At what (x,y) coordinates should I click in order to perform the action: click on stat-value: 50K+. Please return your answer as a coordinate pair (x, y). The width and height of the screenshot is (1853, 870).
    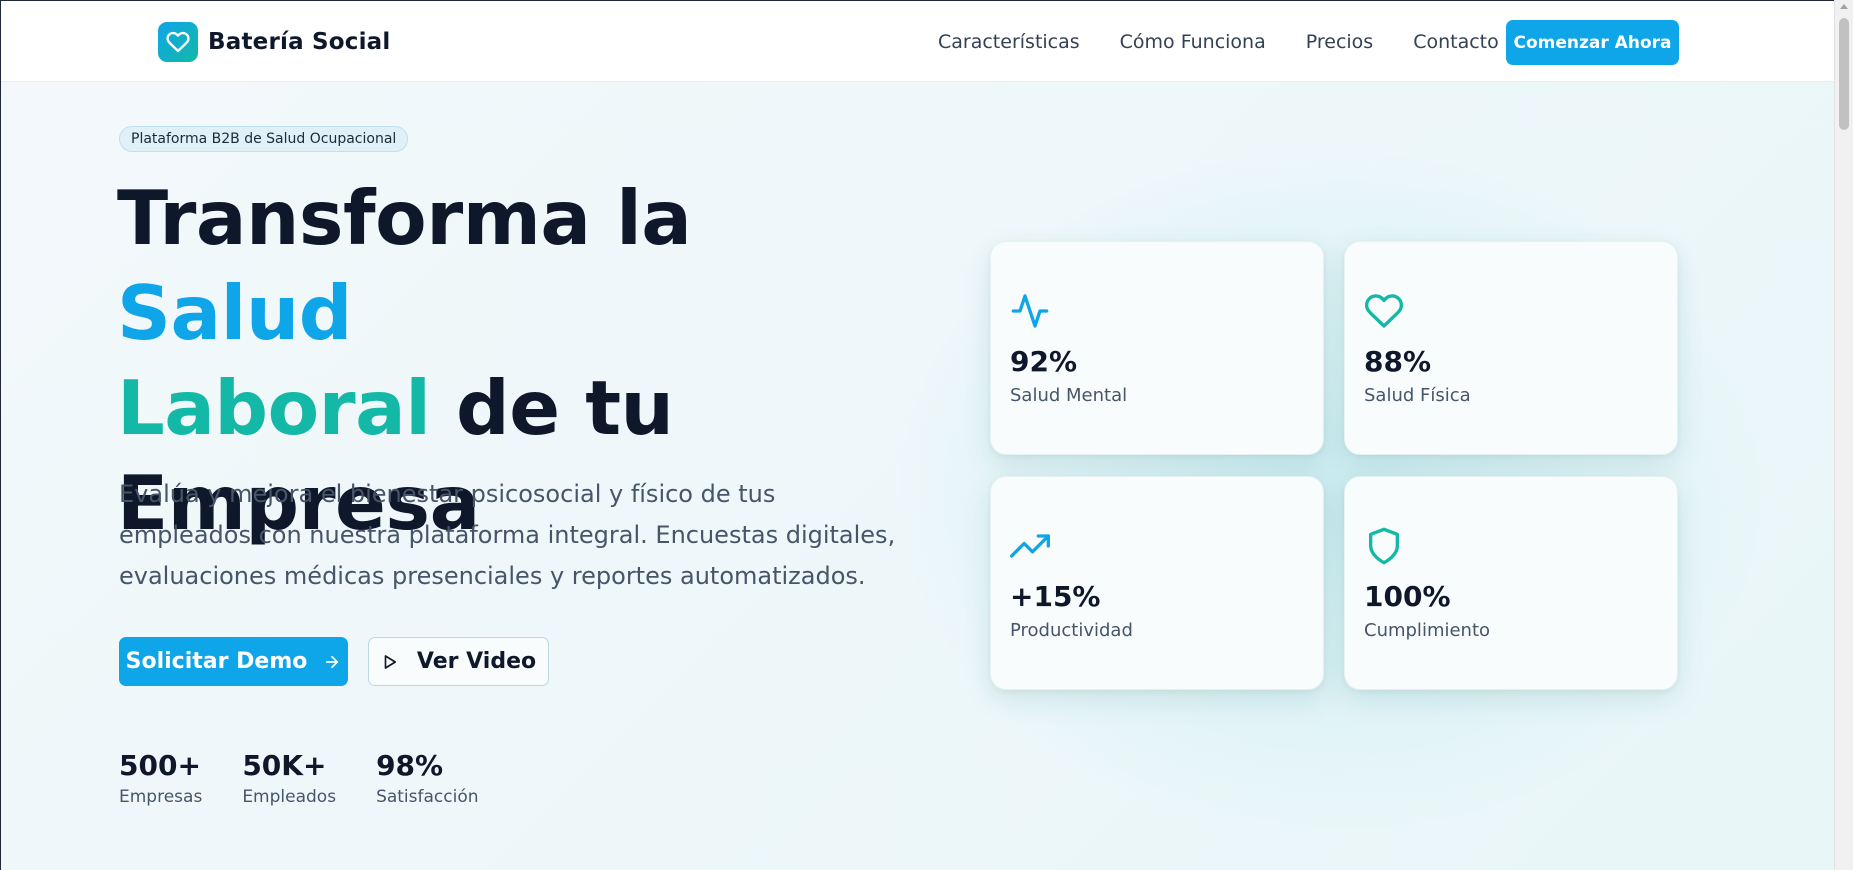
    Looking at the image, I should click on (284, 765).